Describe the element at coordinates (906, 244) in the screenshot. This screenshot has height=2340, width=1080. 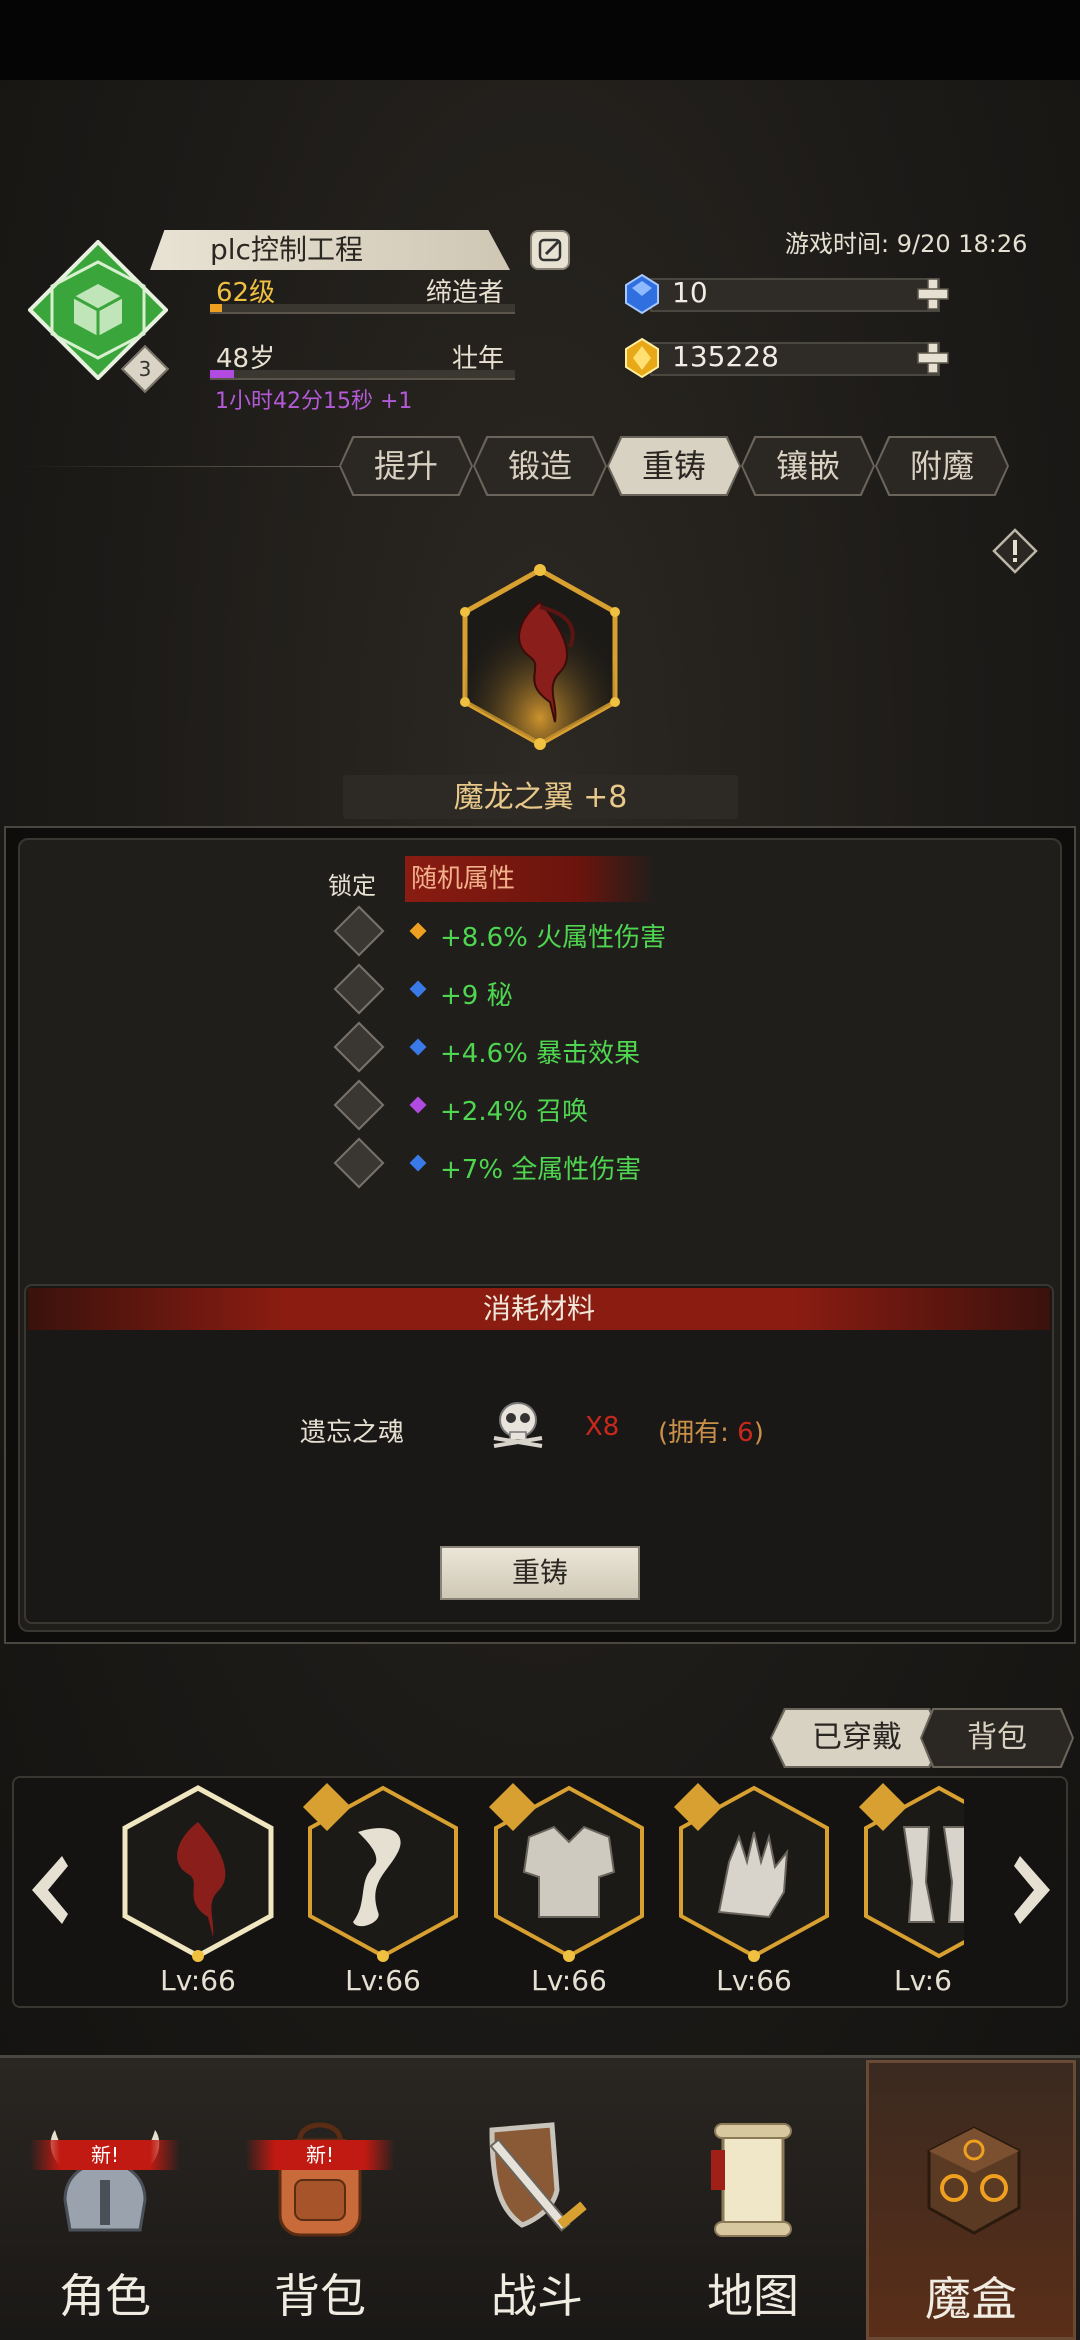
I see `game-time: 游戏时间: 9/20 18:26` at that location.